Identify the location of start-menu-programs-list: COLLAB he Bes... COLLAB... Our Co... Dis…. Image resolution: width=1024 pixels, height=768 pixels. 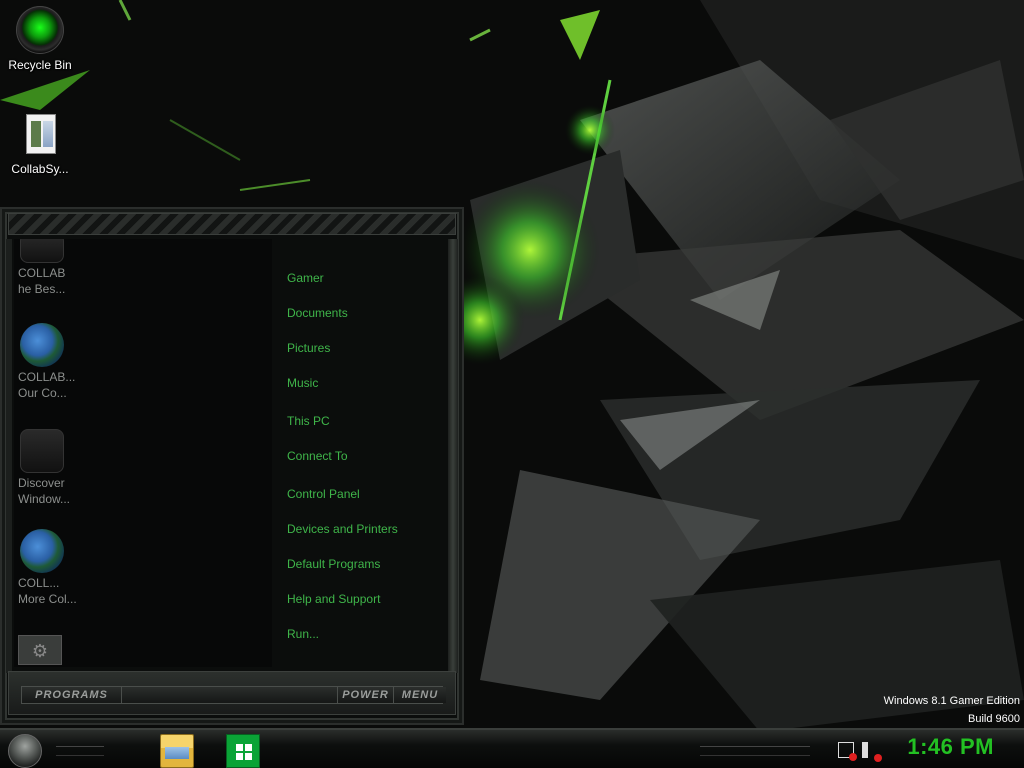
(143, 453).